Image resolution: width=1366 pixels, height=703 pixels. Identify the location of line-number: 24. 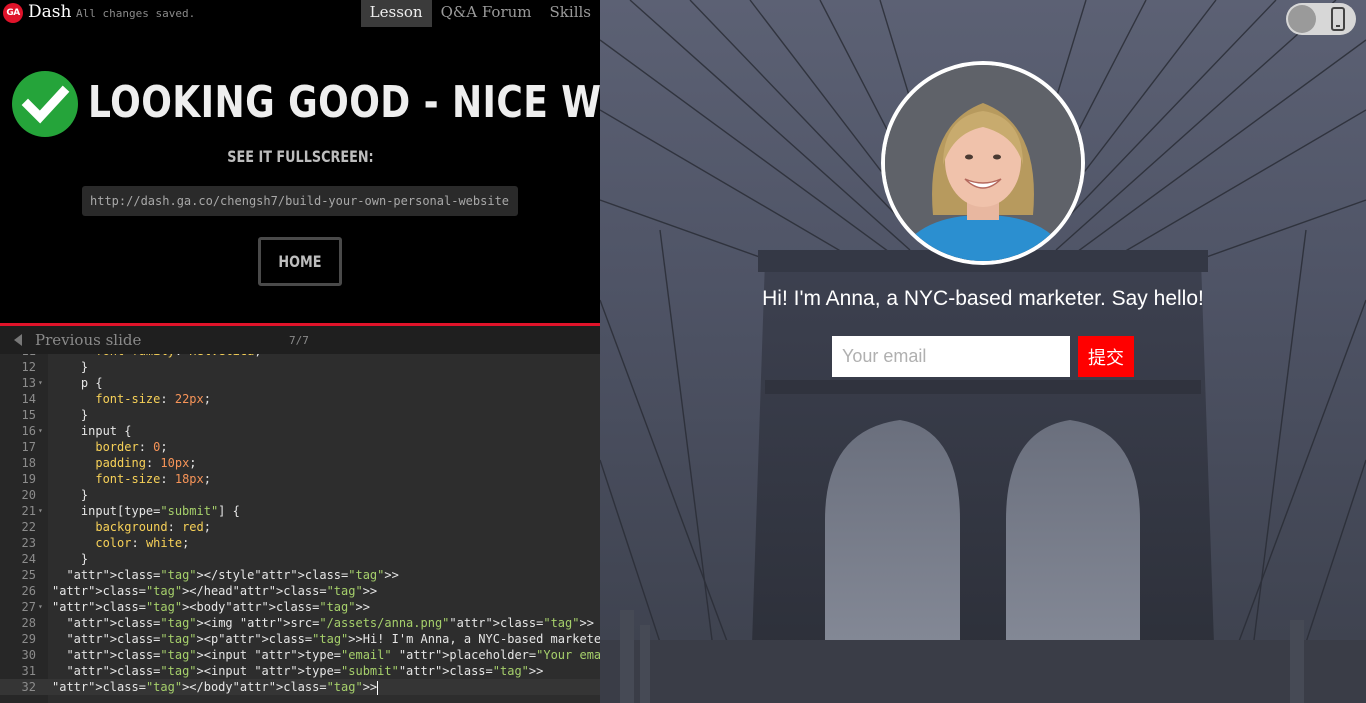
(28, 559).